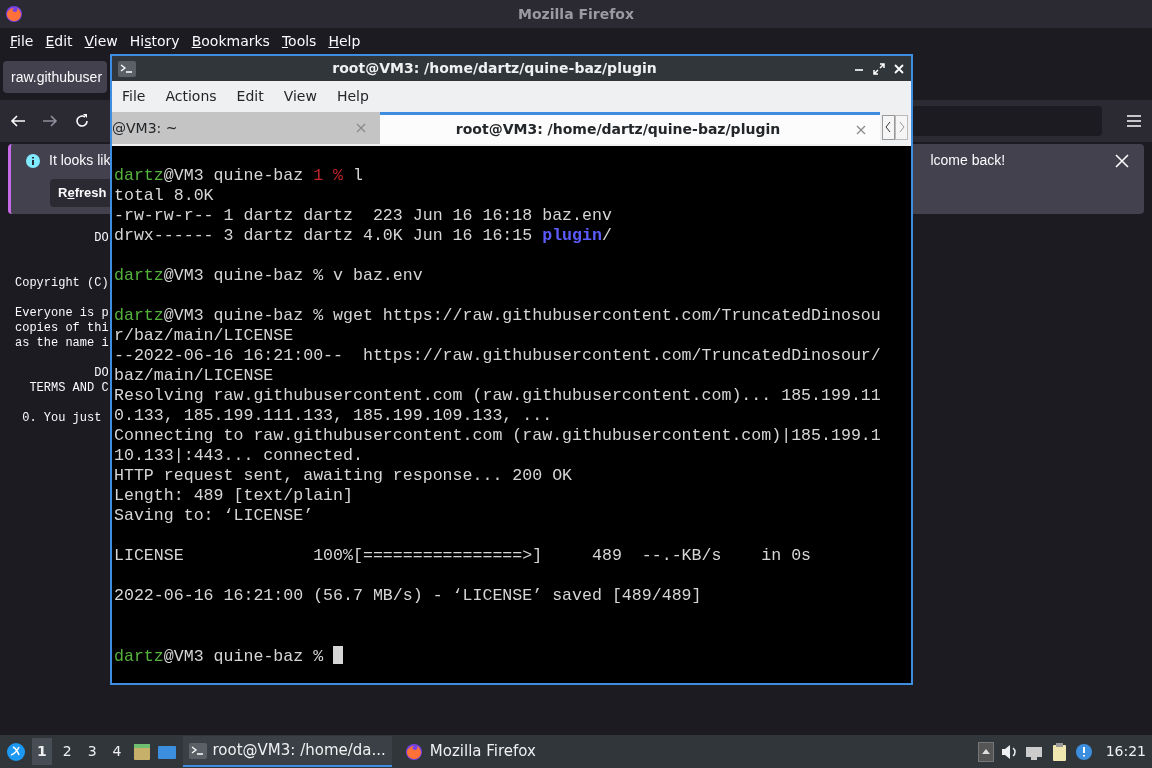  I want to click on terminal-line: dartz@VM3 quine-baz 1 % l, so click(238, 175).